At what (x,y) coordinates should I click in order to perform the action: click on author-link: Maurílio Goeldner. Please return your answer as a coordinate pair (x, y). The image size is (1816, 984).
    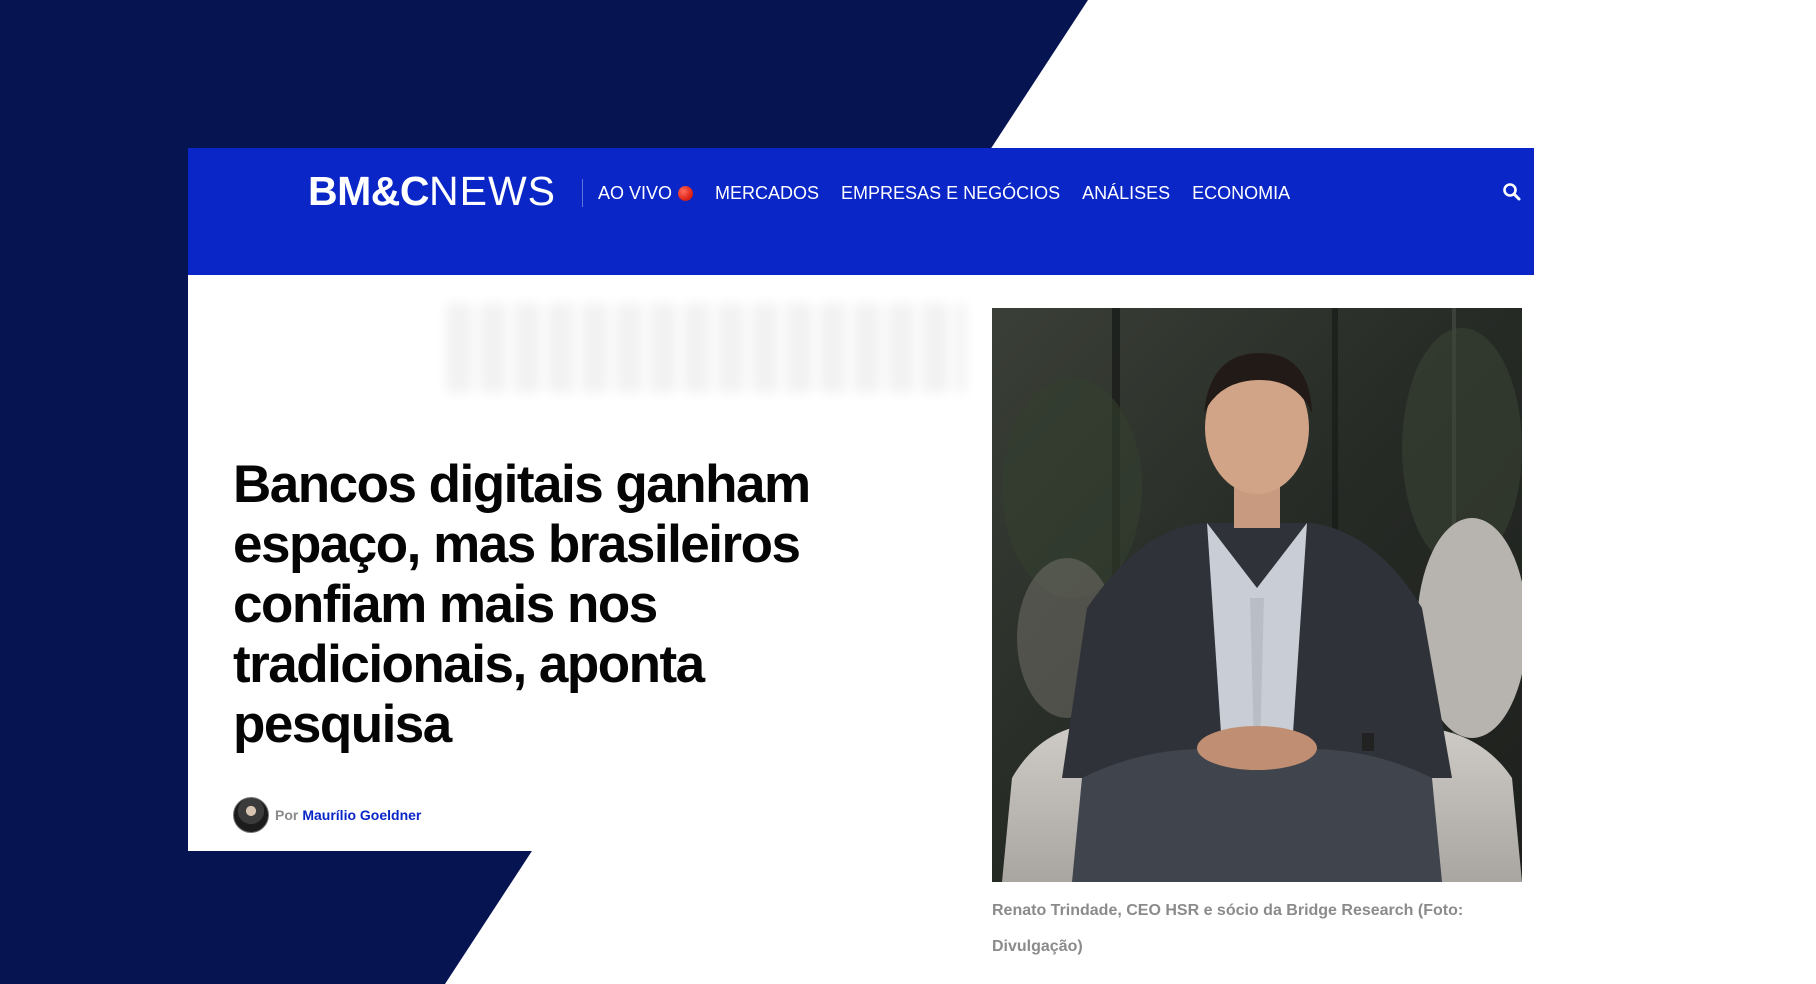
    Looking at the image, I should click on (361, 815).